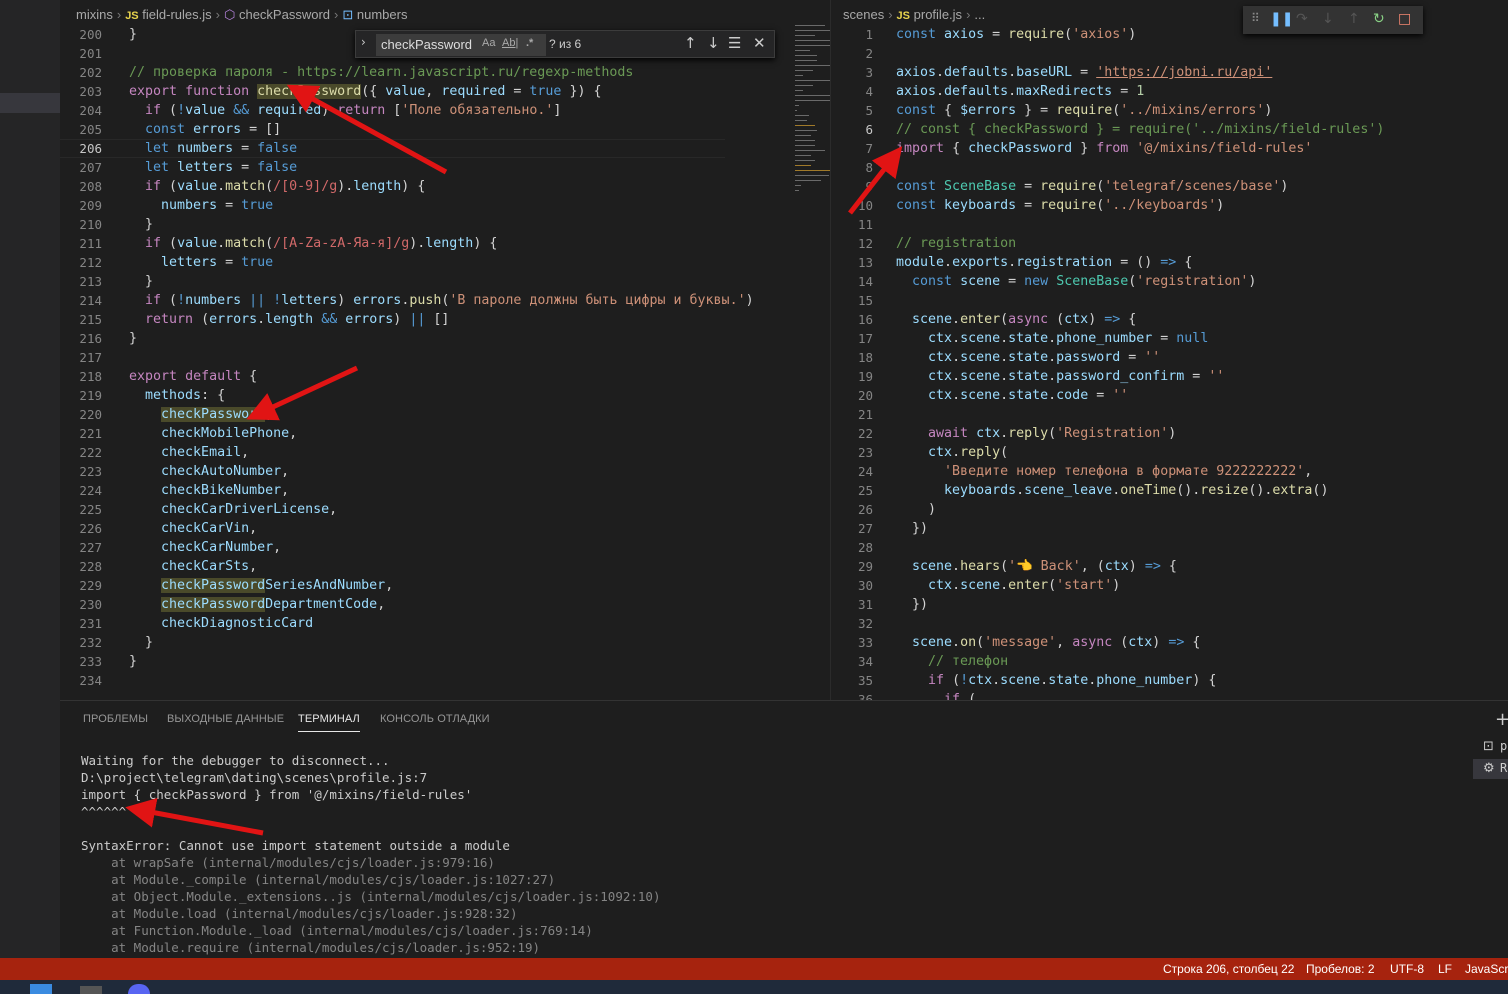  What do you see at coordinates (1036, 566) in the screenshot?
I see `code-line: scene.hears('👈 Back', (ctx) => {` at bounding box center [1036, 566].